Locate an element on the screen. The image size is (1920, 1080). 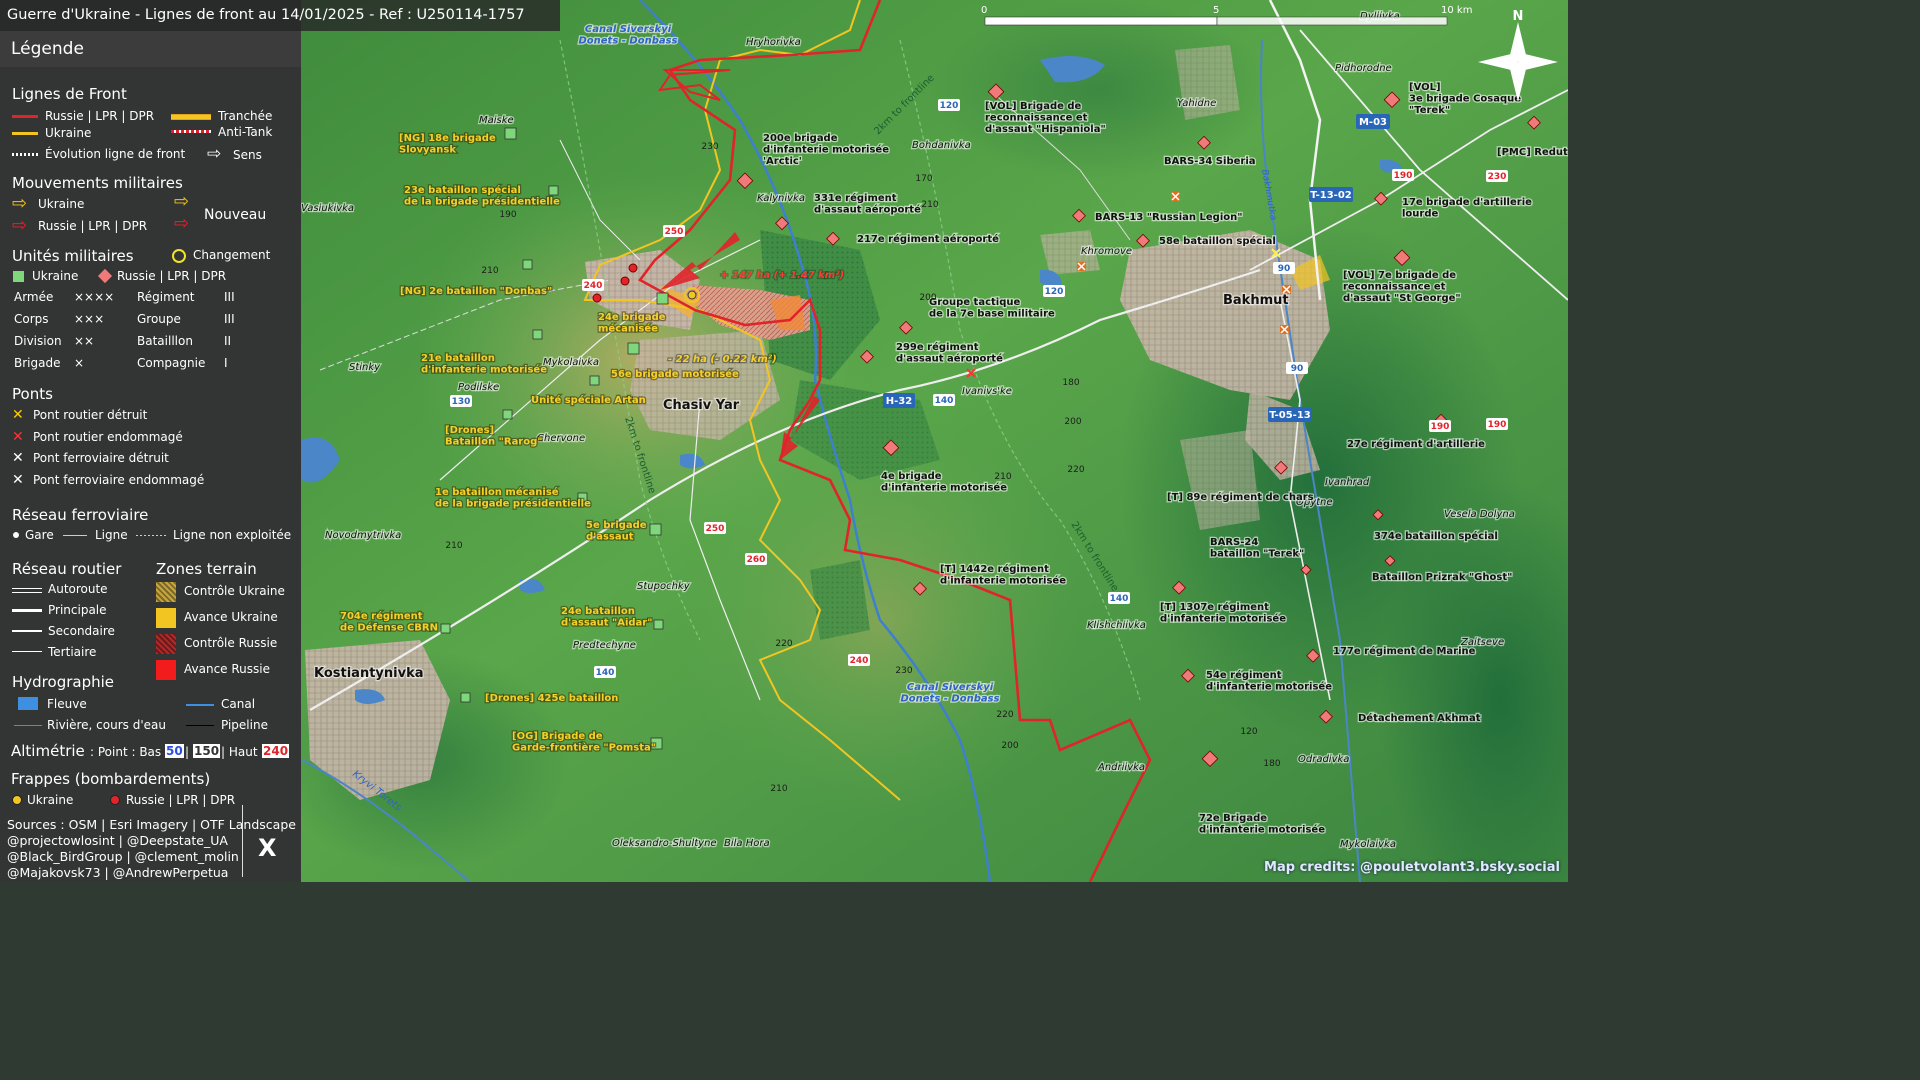
unit-echelon-symbol: × is located at coordinates (79, 363).